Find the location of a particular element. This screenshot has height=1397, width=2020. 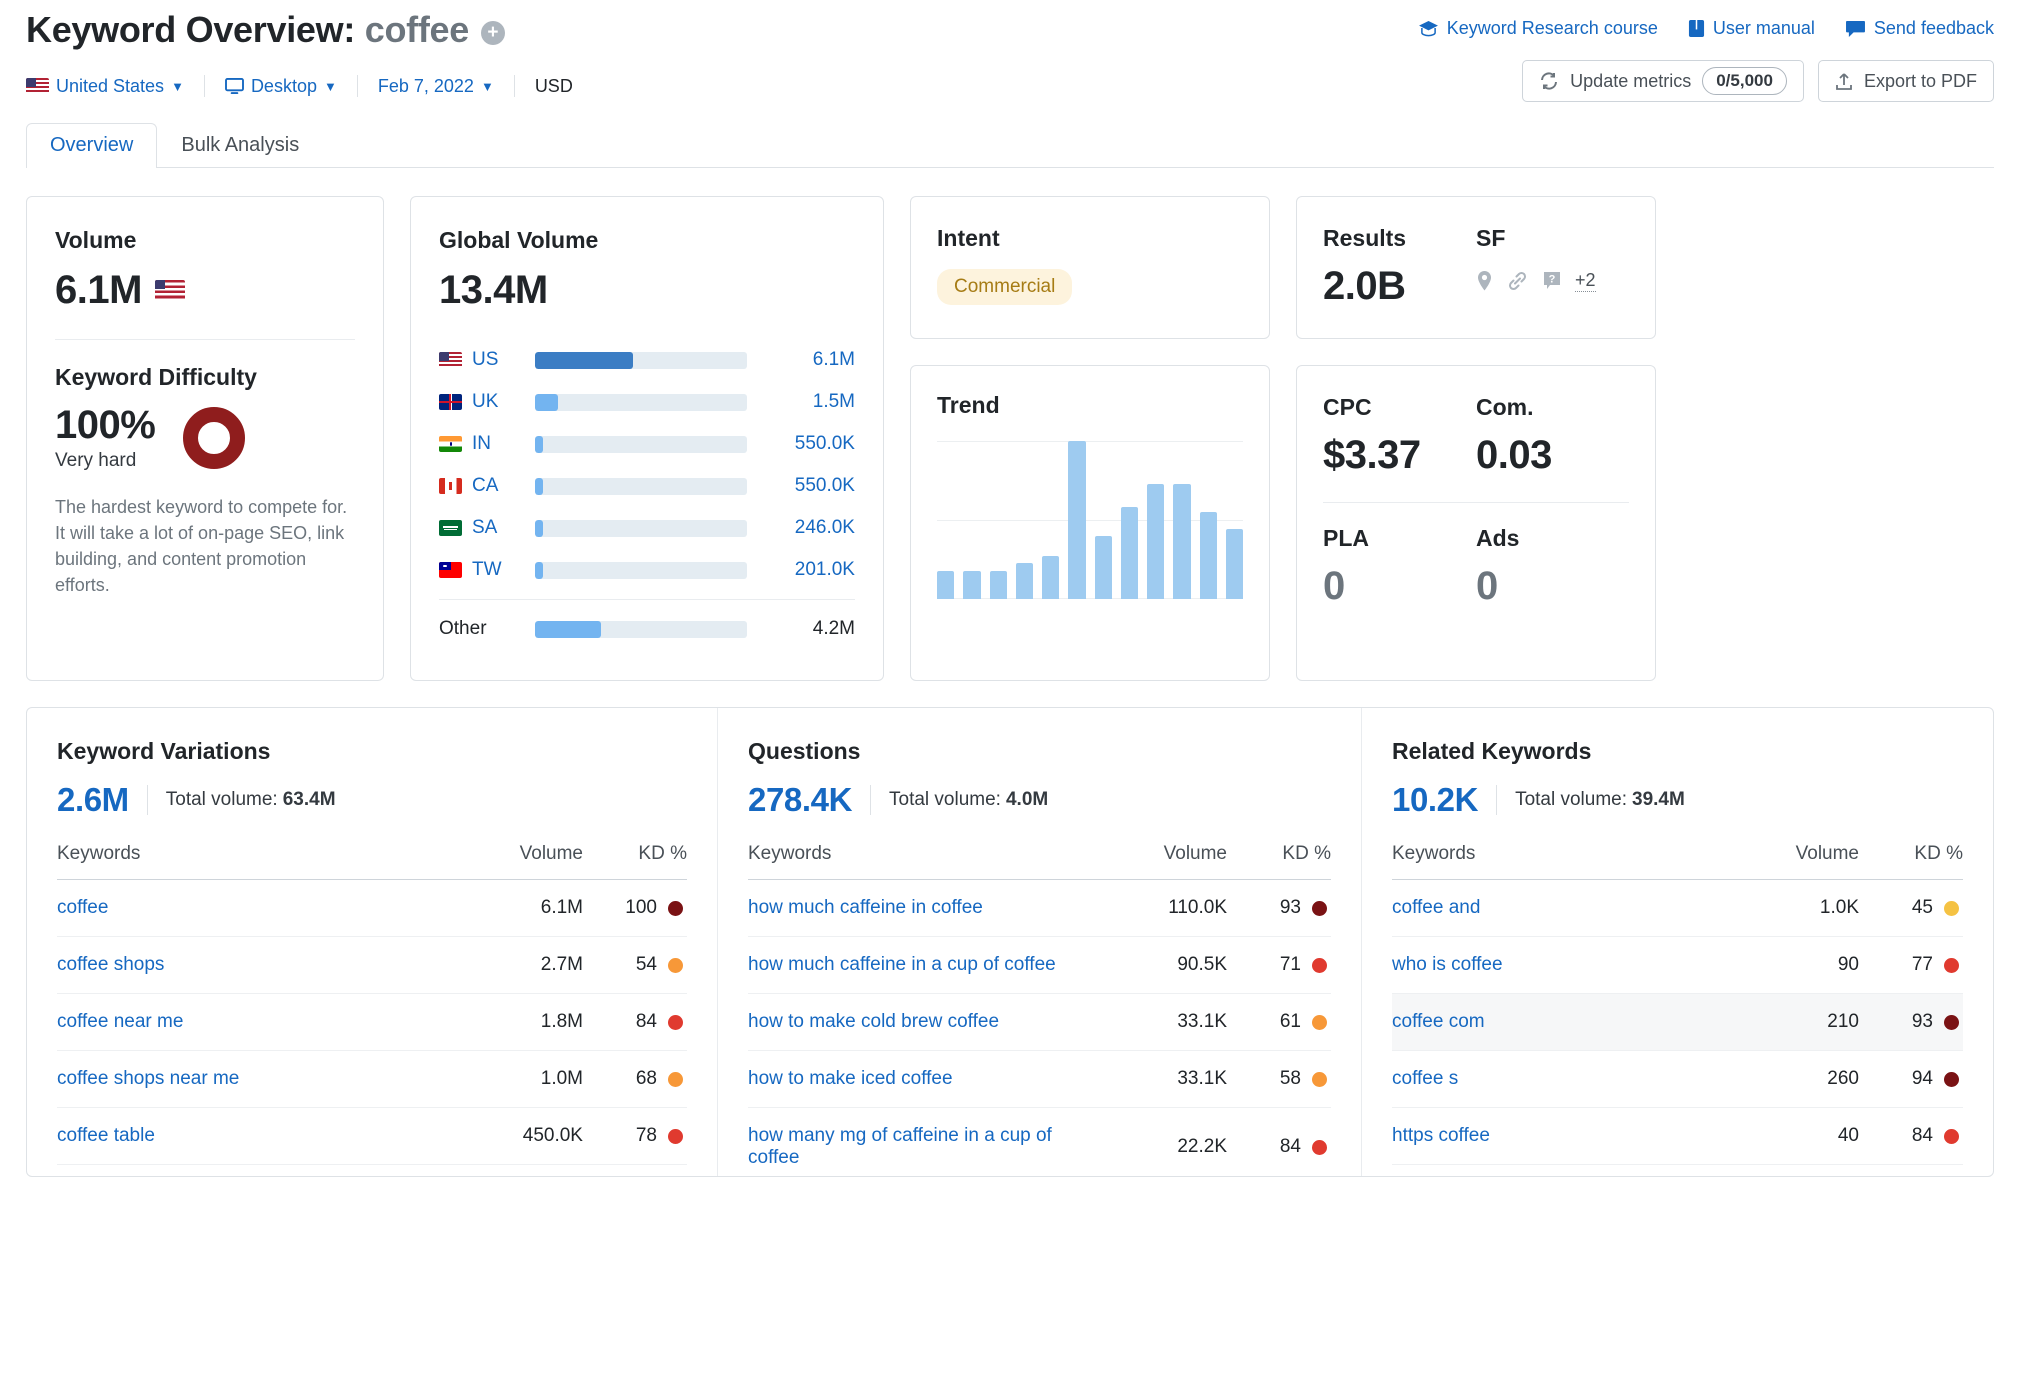

global-volume-row: CA 550.0K is located at coordinates (647, 486).